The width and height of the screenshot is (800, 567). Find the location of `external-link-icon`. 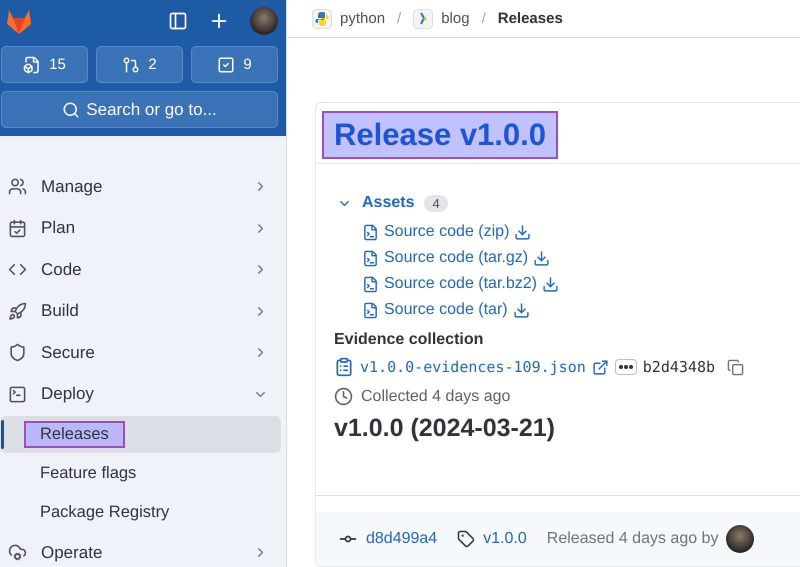

external-link-icon is located at coordinates (600, 367).